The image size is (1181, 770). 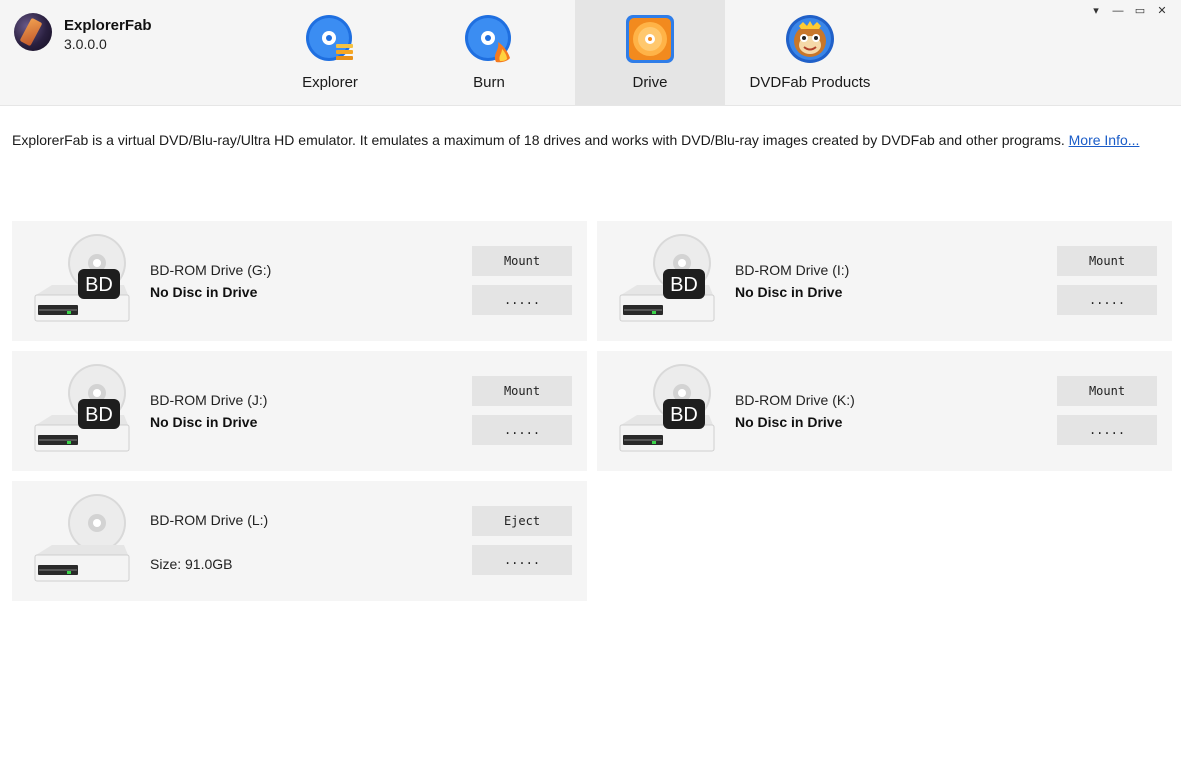 What do you see at coordinates (108, 25) in the screenshot?
I see `app-name: ExplorerFab` at bounding box center [108, 25].